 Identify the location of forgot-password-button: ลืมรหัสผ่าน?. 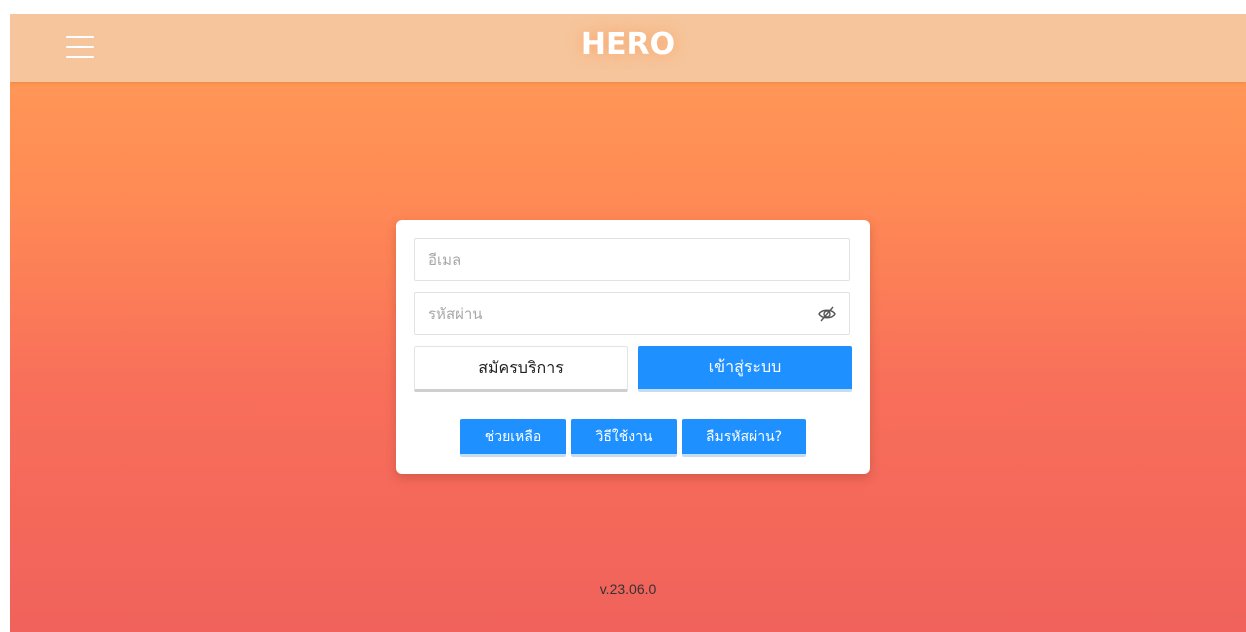
(744, 438).